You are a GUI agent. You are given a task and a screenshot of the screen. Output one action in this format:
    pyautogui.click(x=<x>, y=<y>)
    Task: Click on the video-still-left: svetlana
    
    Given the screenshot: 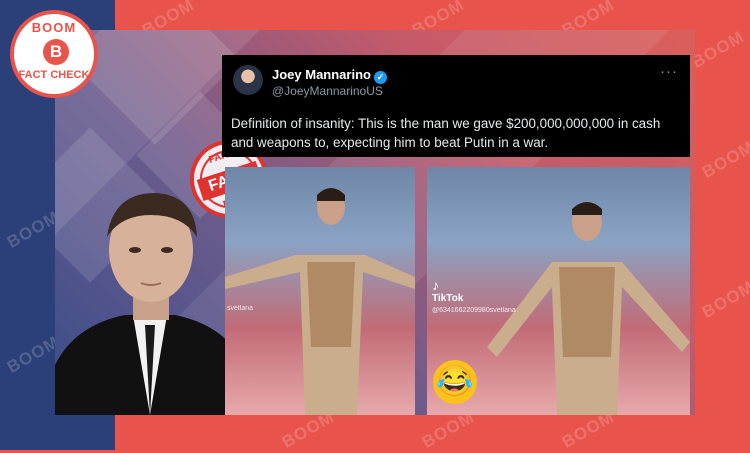 What is the action you would take?
    pyautogui.click(x=320, y=291)
    